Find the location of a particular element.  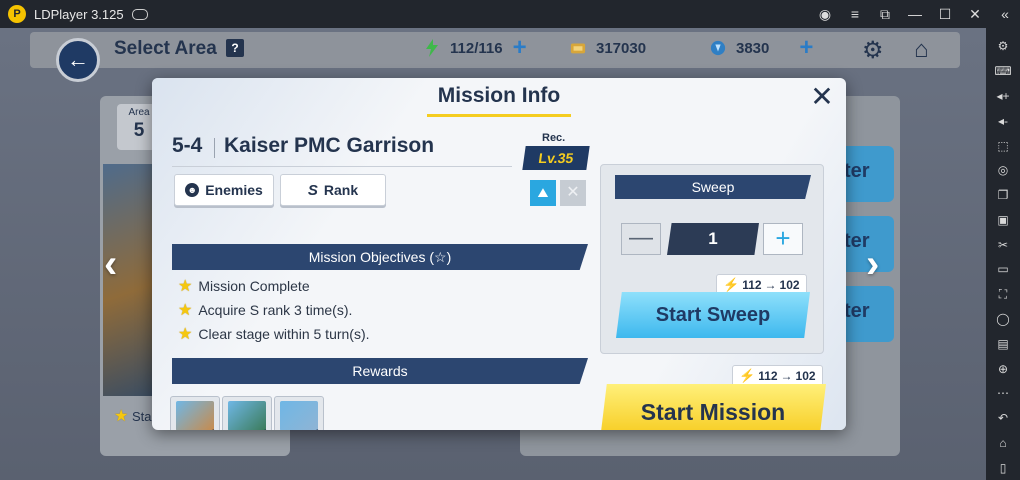

terrain-mountain-icon: ⛰ is located at coordinates (543, 193).